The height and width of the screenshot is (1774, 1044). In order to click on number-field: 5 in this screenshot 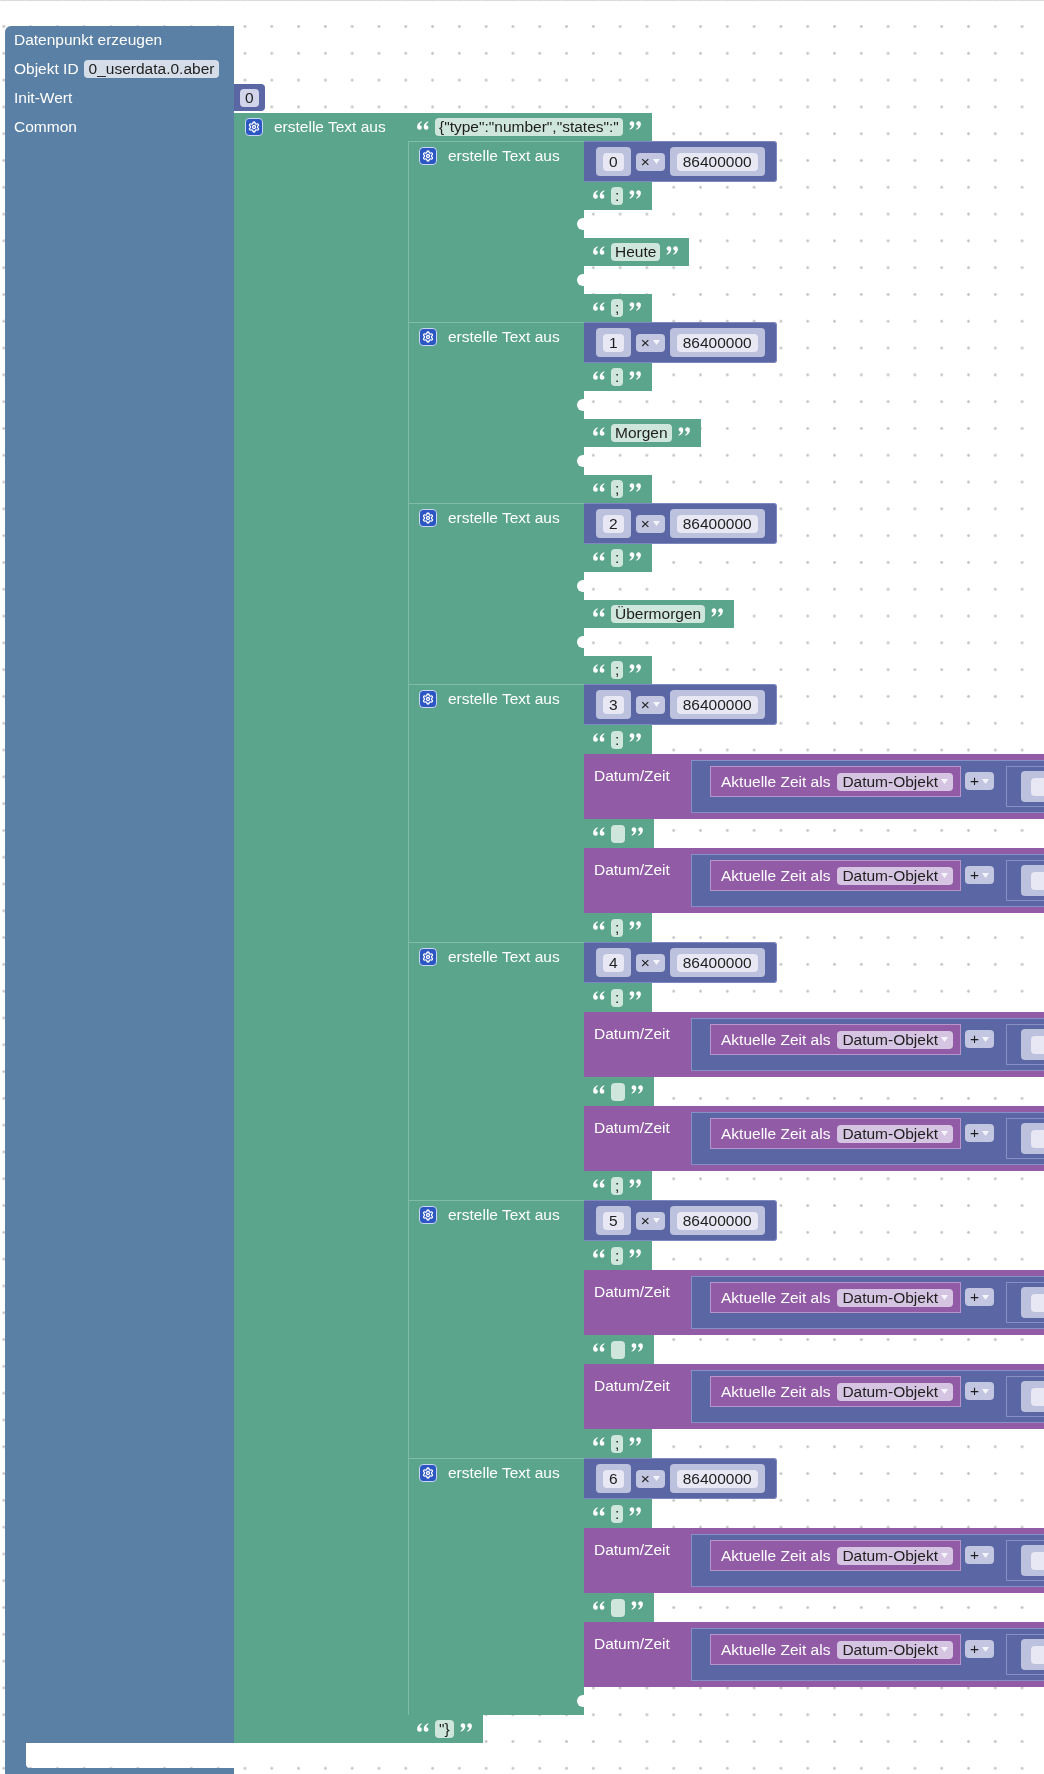, I will do `click(613, 1220)`.